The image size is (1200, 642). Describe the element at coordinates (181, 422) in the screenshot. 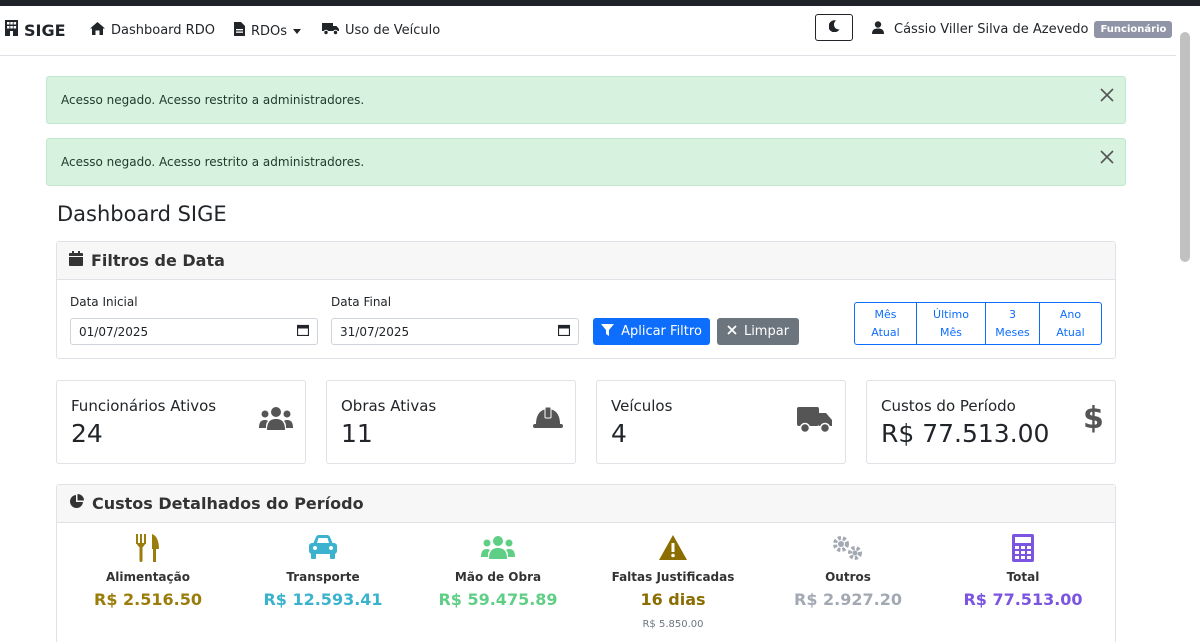

I see `stat-card-employees: Funcionários Ativos 24` at that location.